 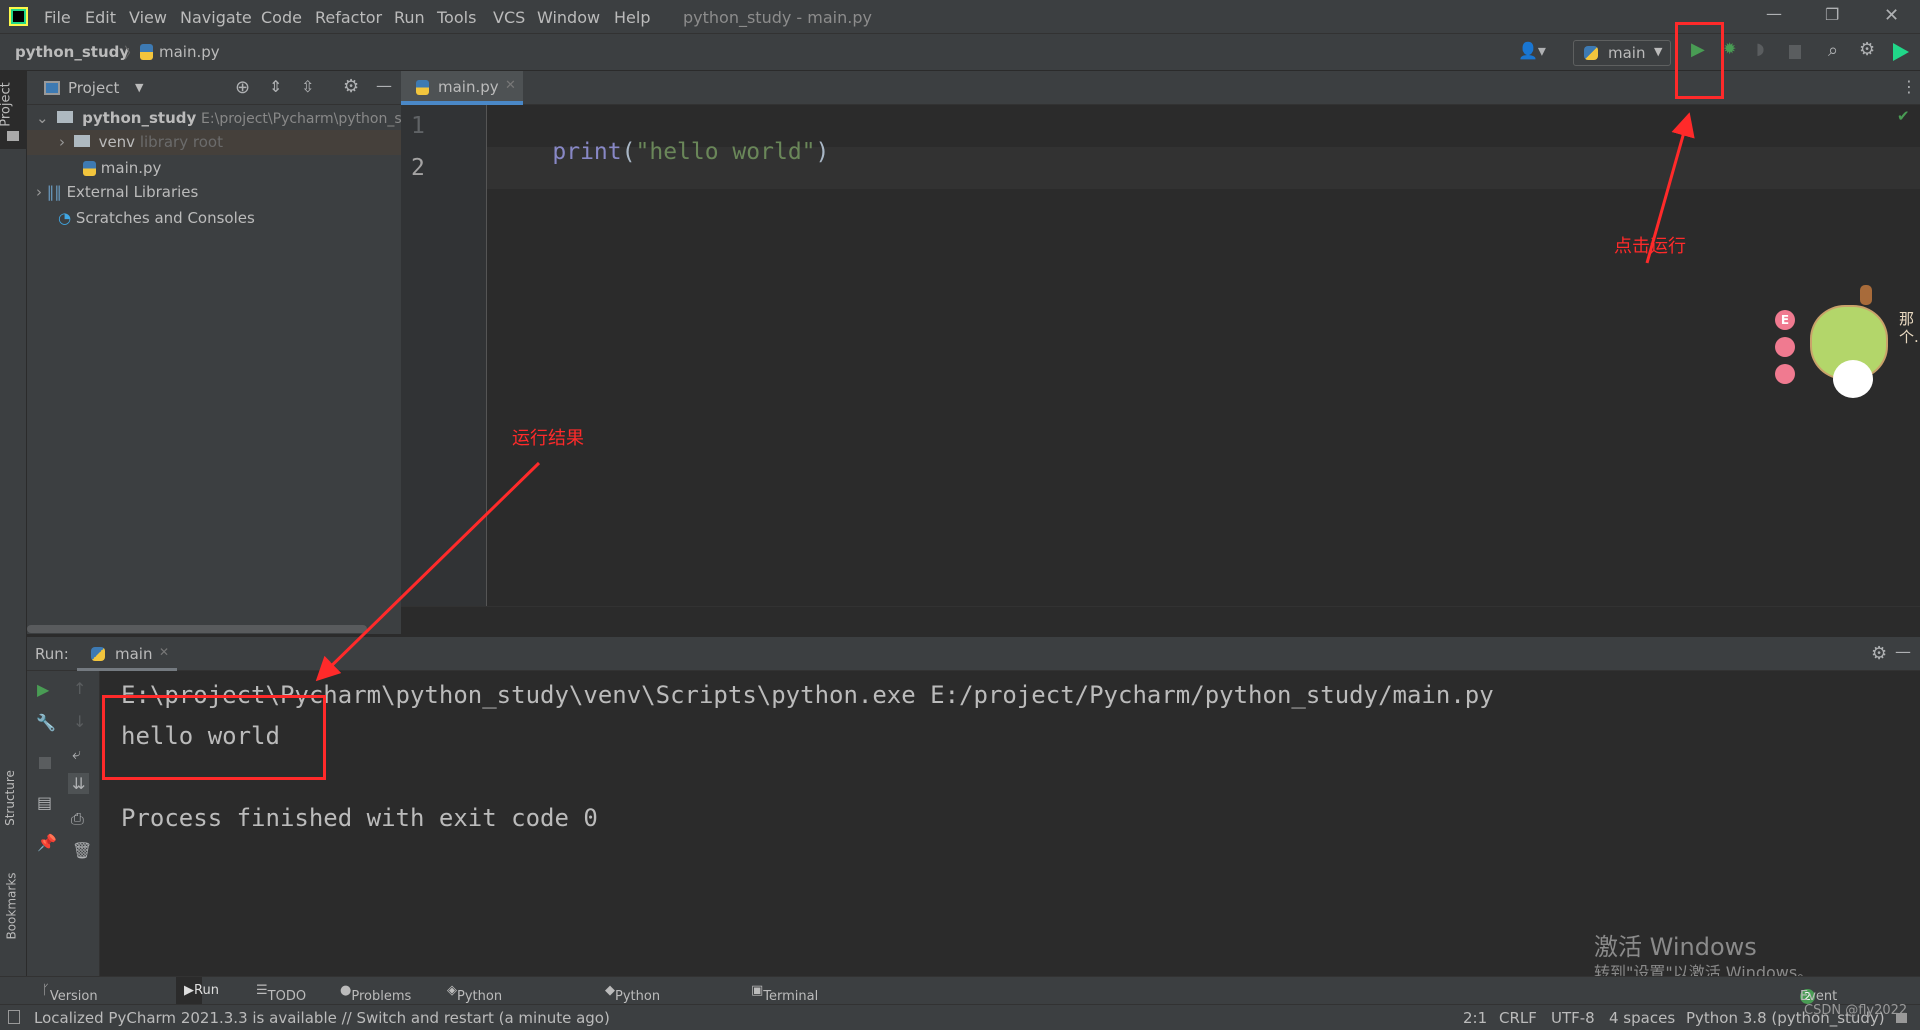 I want to click on run-hint-label: 点击运行, so click(x=1650, y=246).